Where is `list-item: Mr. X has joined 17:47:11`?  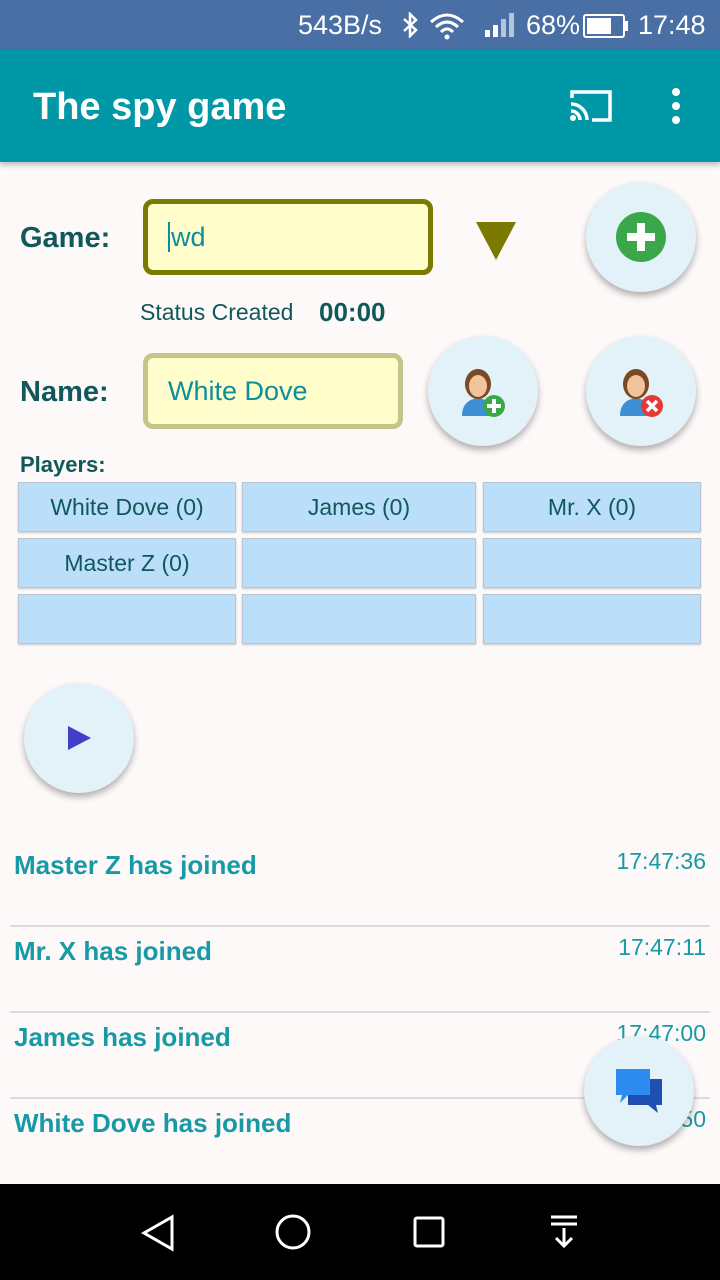 list-item: Mr. X has joined 17:47:11 is located at coordinates (360, 959).